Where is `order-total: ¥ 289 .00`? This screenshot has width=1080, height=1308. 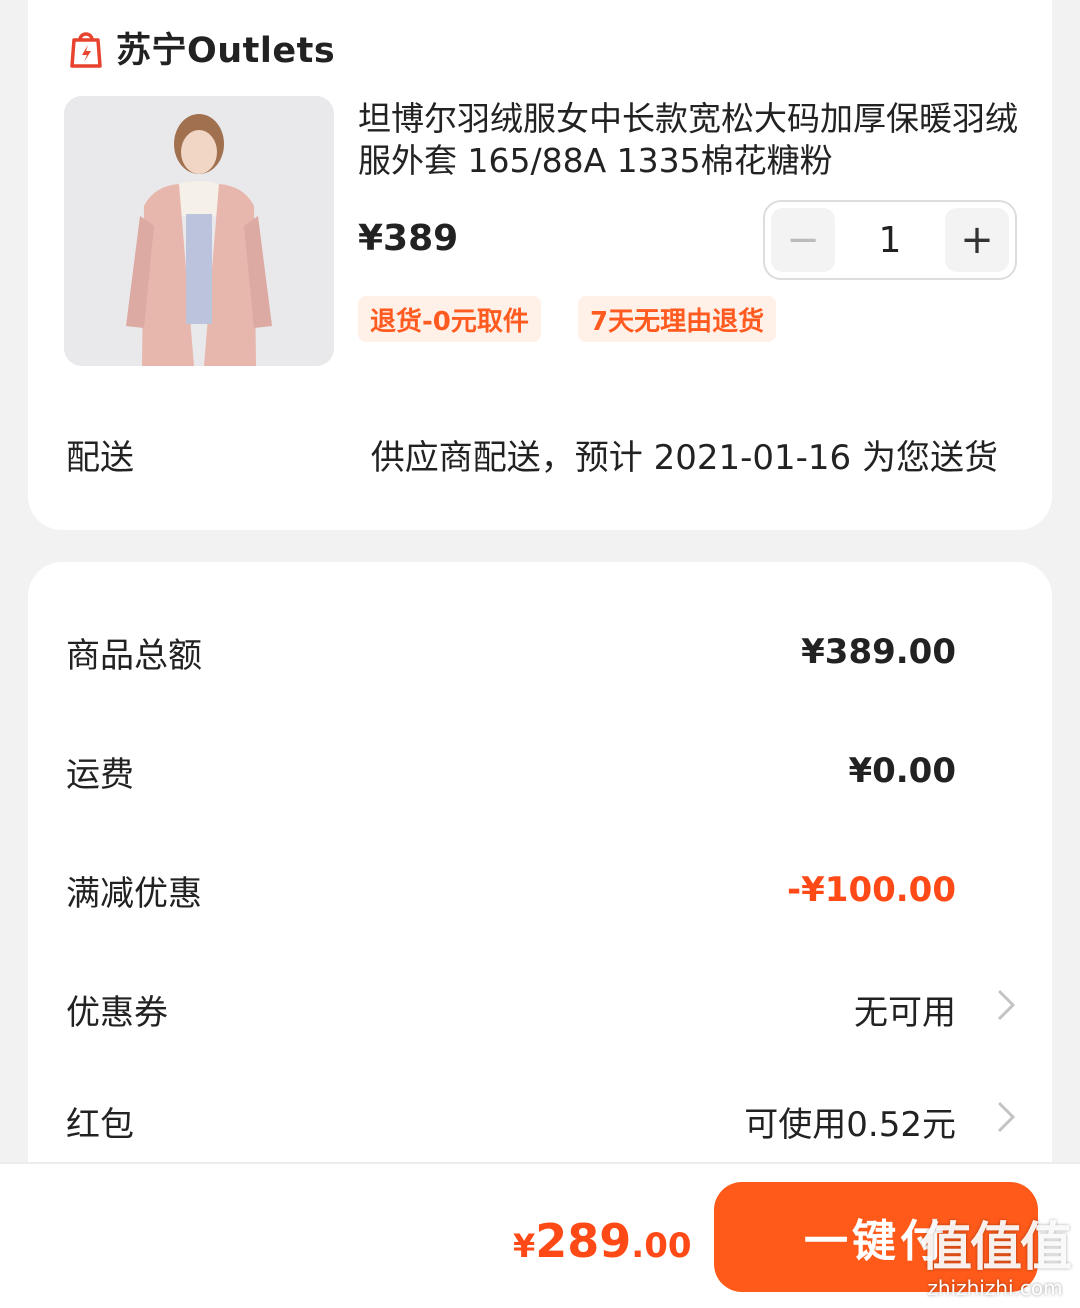 order-total: ¥ 289 .00 is located at coordinates (602, 1241).